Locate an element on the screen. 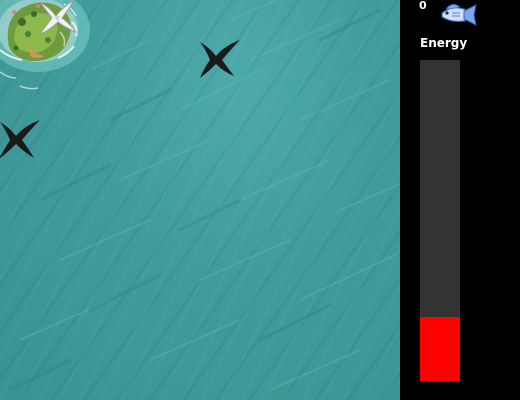  energy-bar is located at coordinates (440, 220).